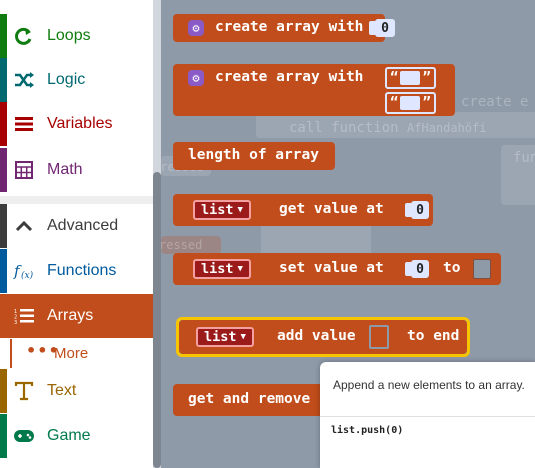 The width and height of the screenshot is (535, 468). I want to click on category-label: Loops, so click(69, 35).